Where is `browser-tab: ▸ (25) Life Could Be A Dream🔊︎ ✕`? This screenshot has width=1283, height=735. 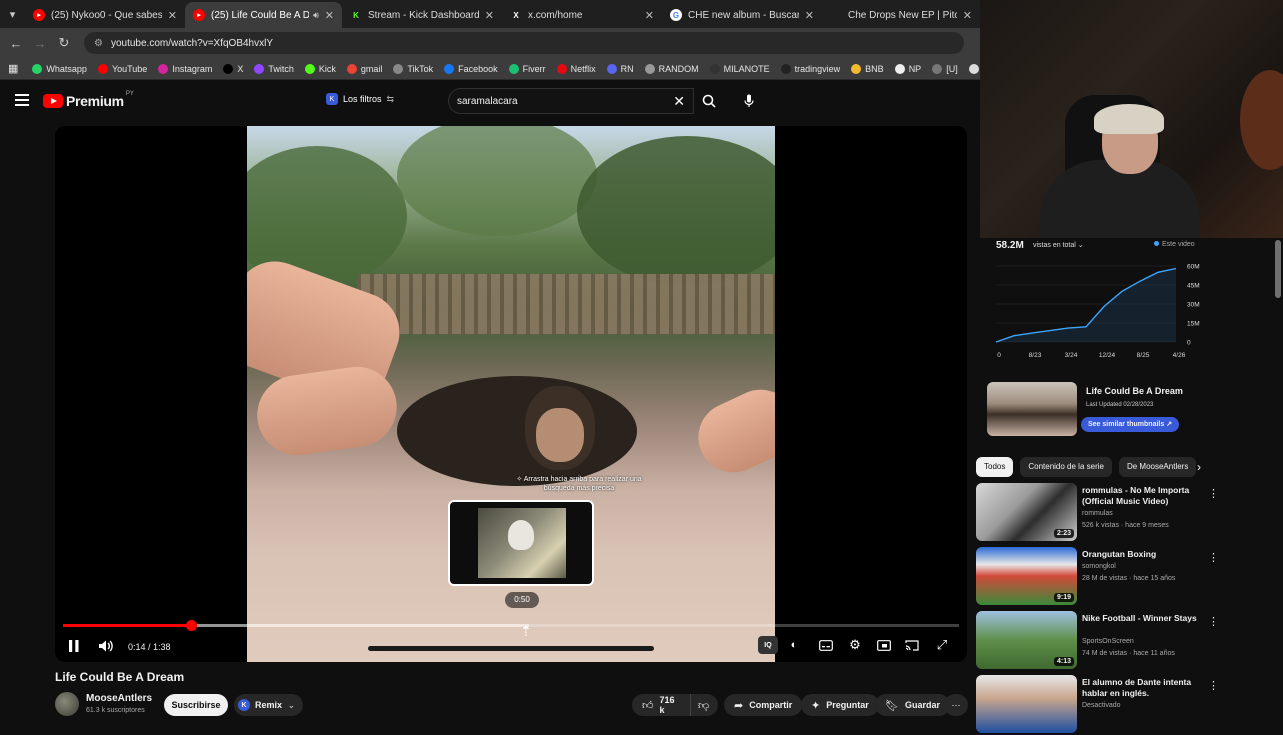
browser-tab: ▸ (25) Life Could Be A Dream🔊︎ ✕ is located at coordinates (263, 15).